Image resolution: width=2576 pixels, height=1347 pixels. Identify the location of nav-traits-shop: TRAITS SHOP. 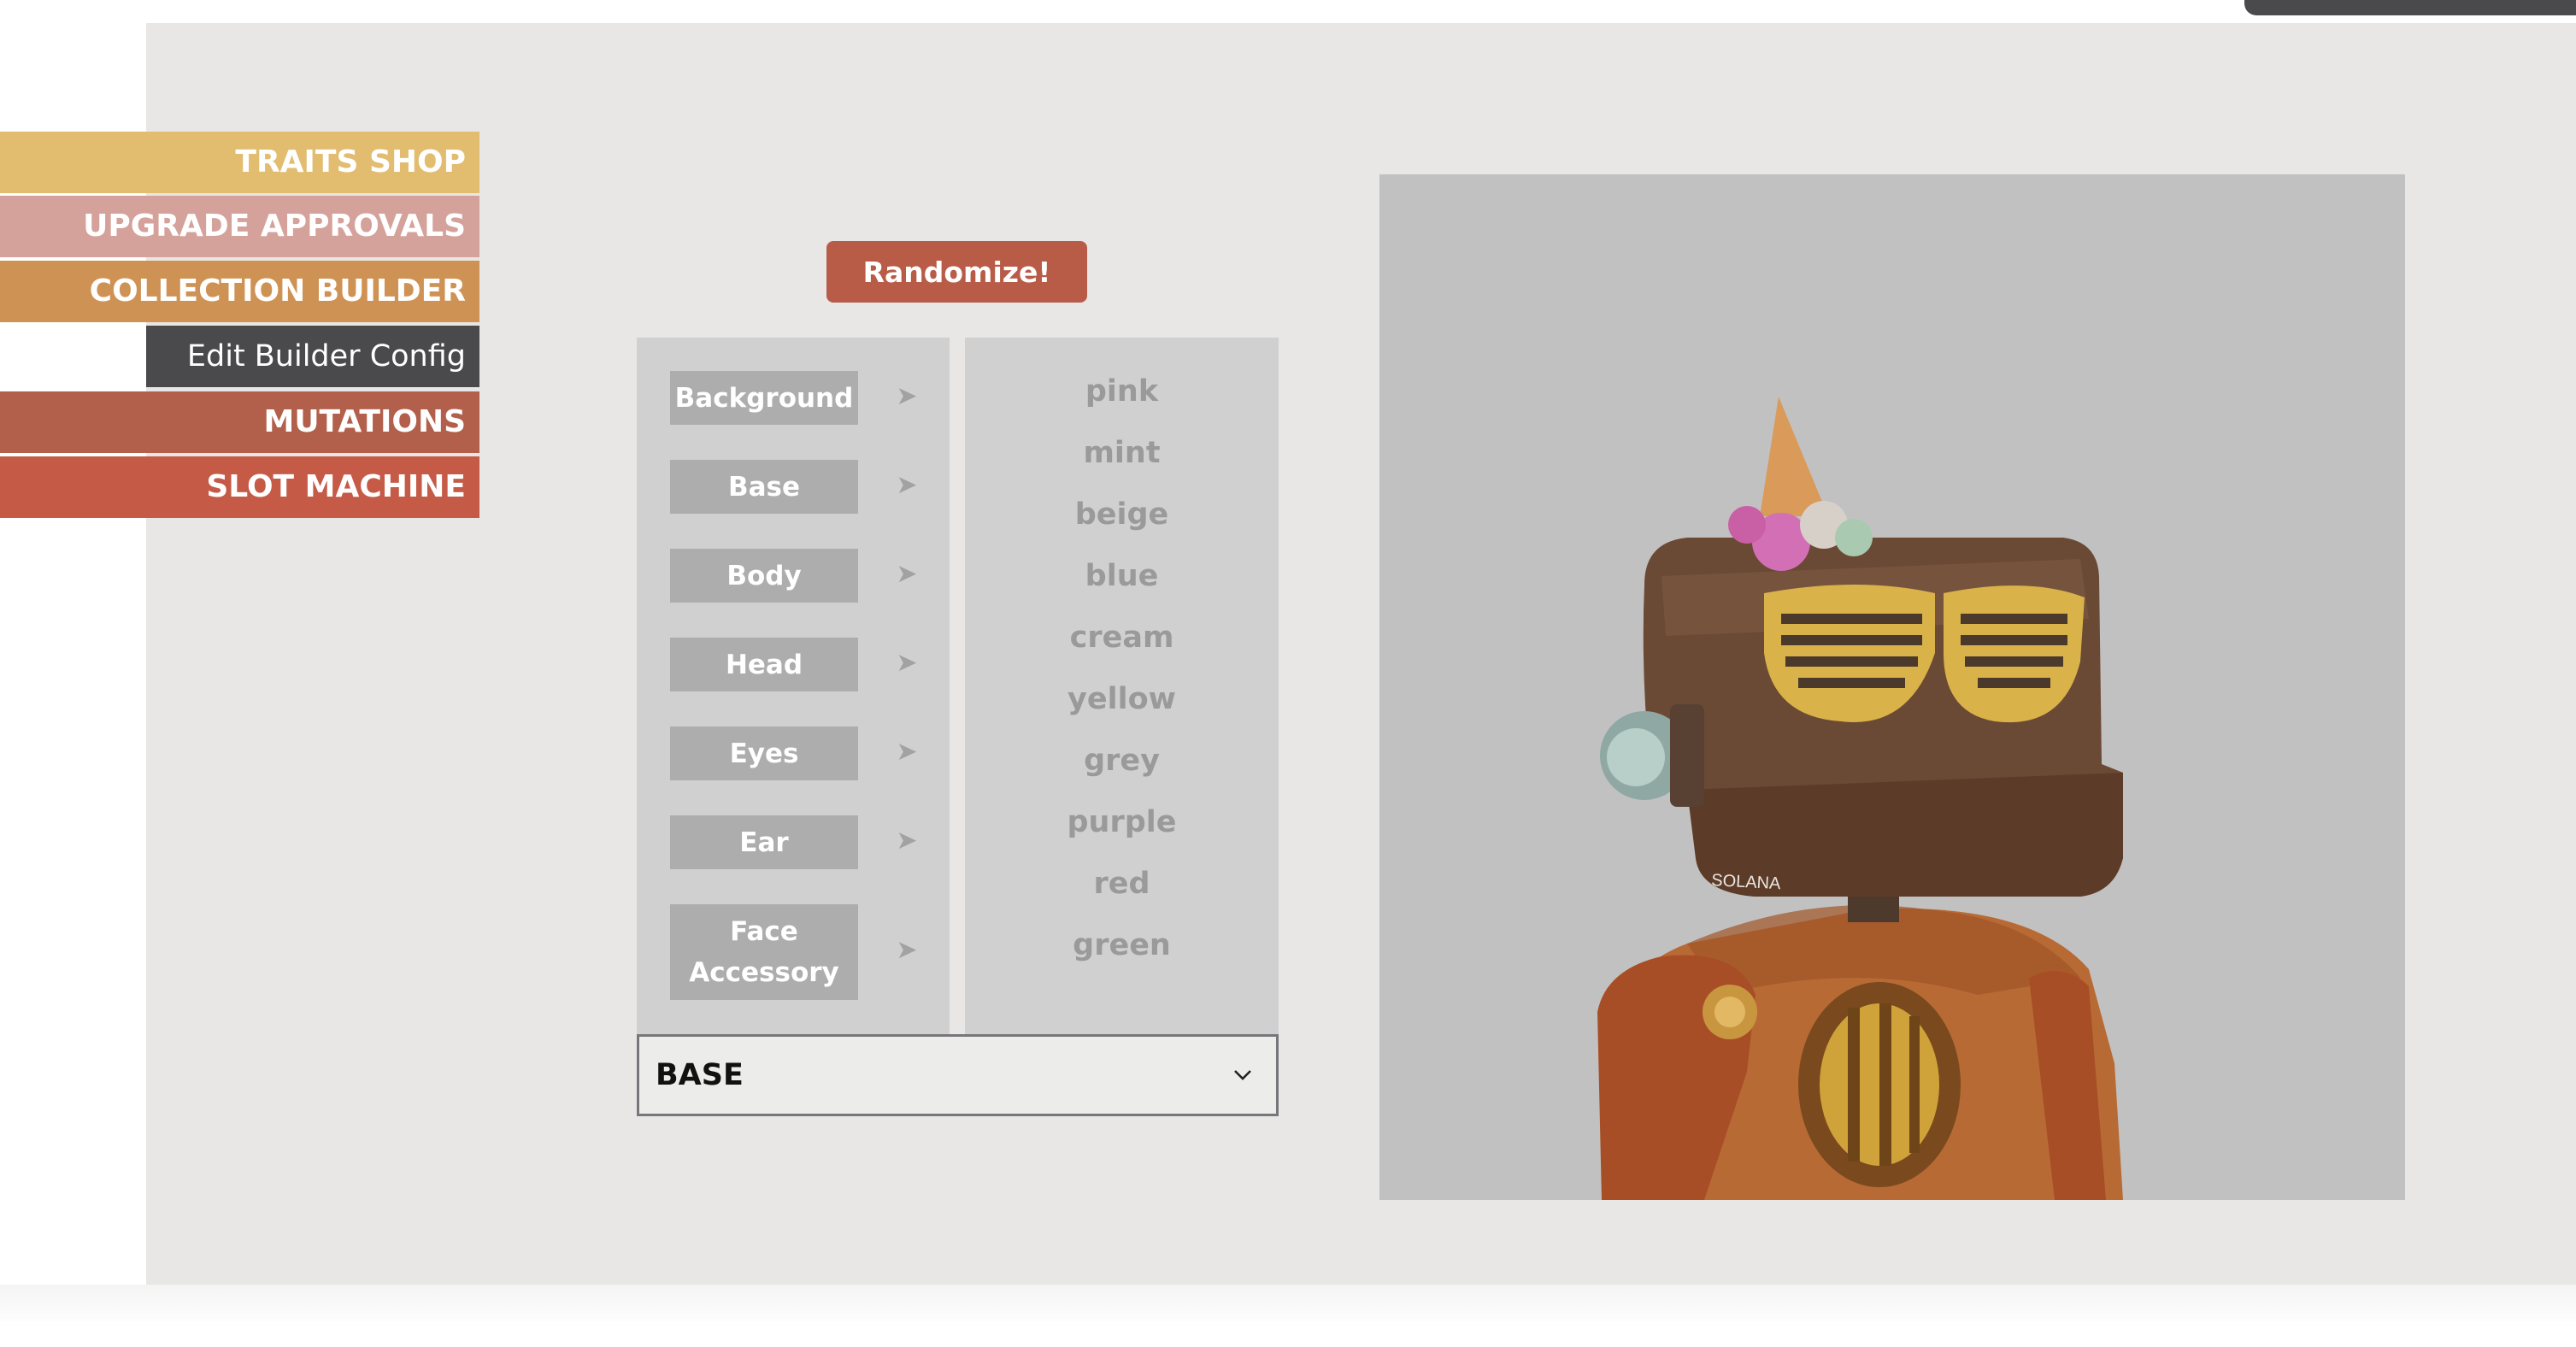
(239, 163).